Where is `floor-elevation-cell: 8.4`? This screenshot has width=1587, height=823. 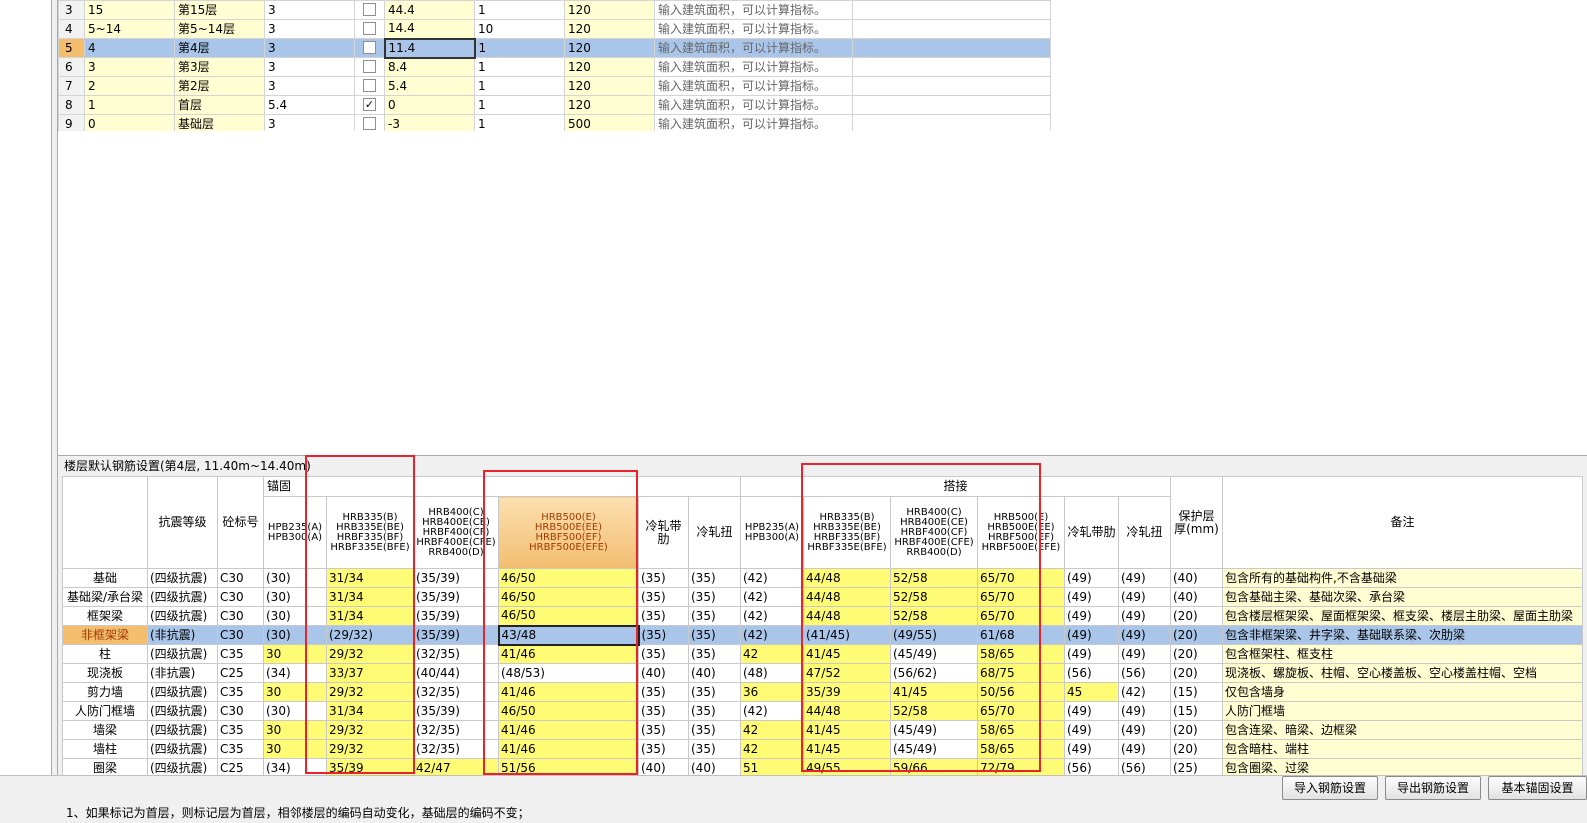 floor-elevation-cell: 8.4 is located at coordinates (429, 67).